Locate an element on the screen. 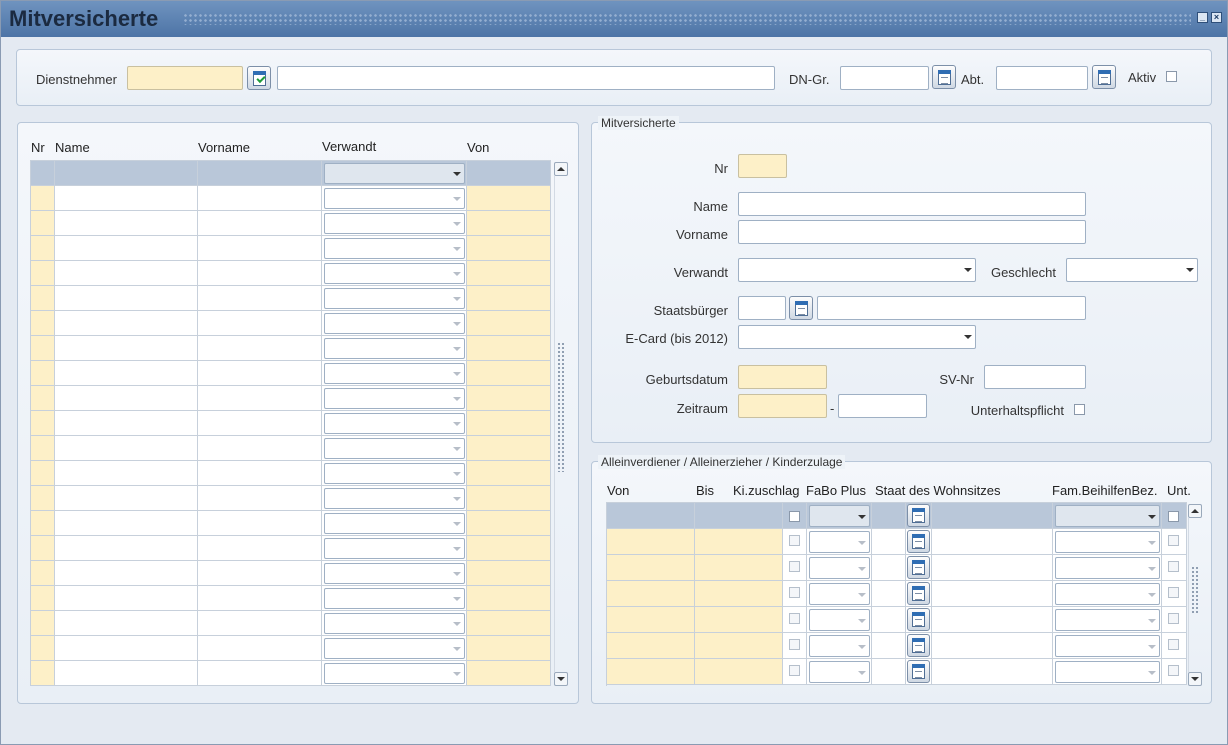  dienstnehmer-nr-input is located at coordinates (185, 78).